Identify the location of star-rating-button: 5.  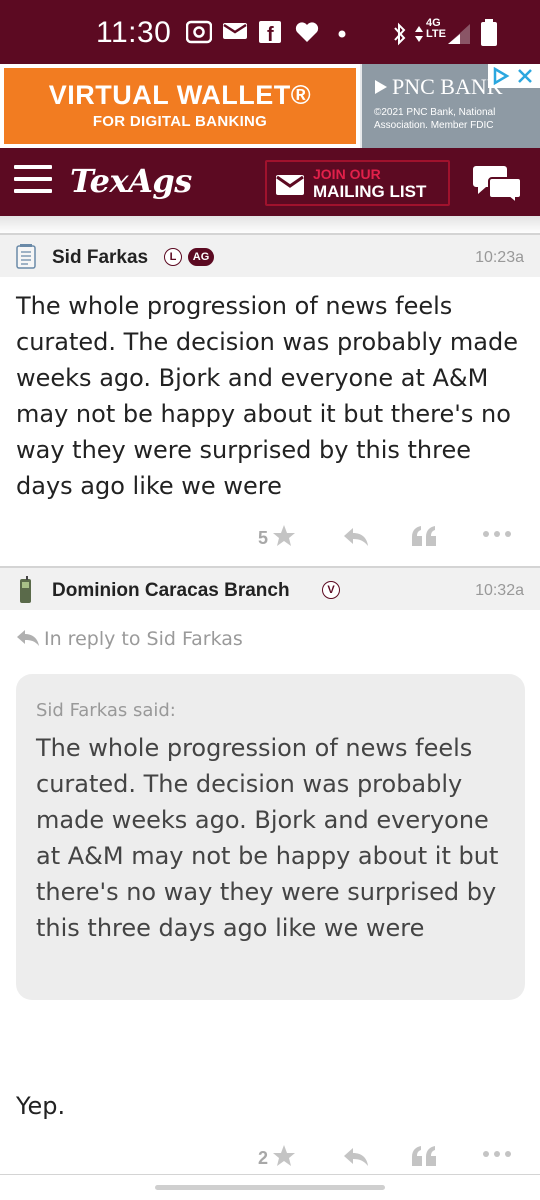
(277, 536).